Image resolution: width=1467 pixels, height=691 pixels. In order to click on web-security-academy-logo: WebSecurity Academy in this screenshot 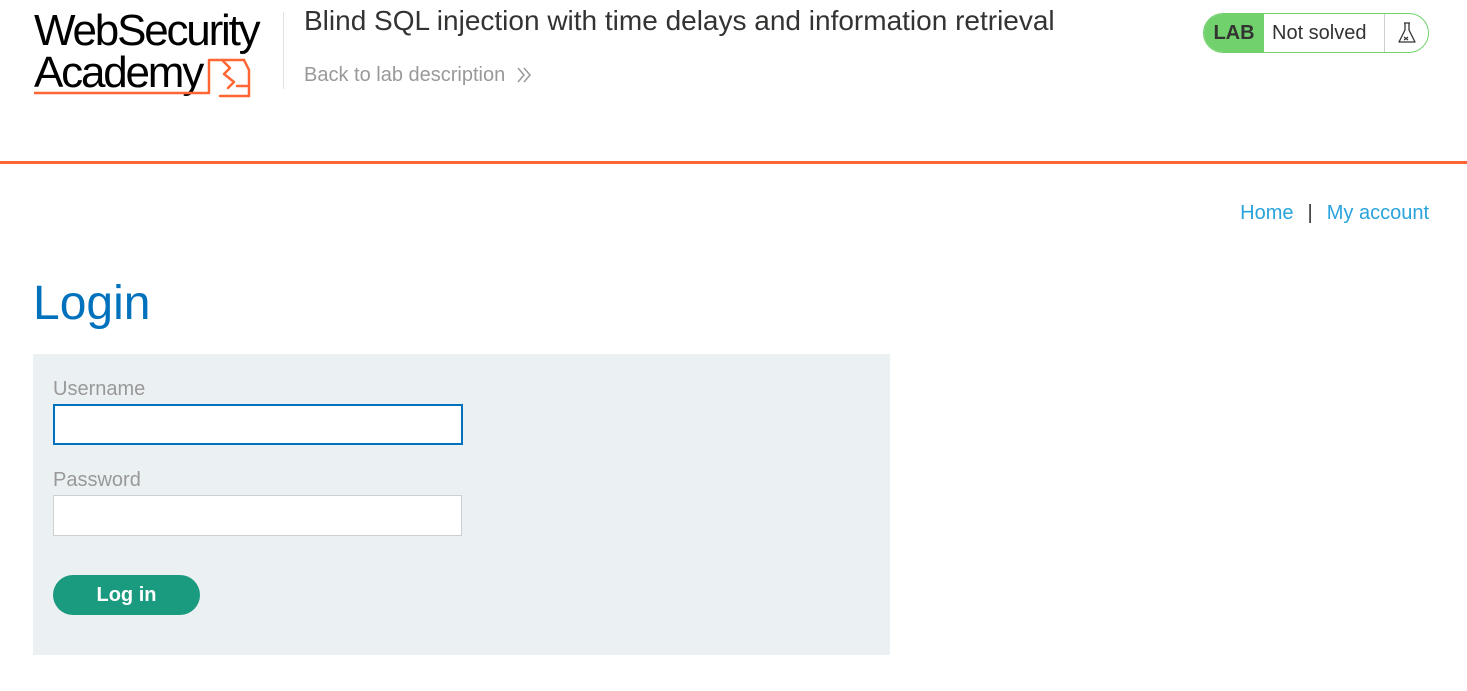, I will do `click(157, 55)`.